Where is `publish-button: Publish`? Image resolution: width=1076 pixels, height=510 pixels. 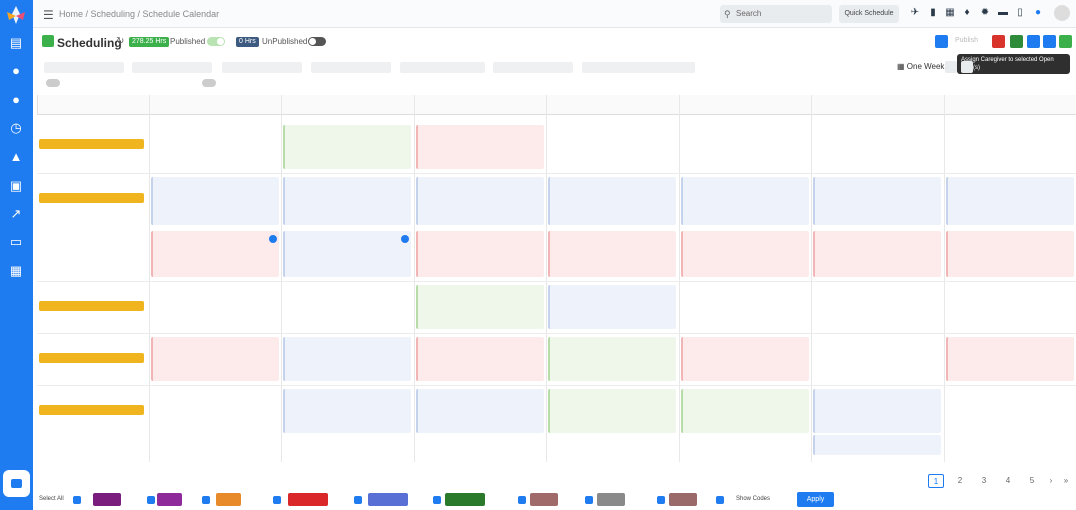 publish-button: Publish is located at coordinates (966, 40).